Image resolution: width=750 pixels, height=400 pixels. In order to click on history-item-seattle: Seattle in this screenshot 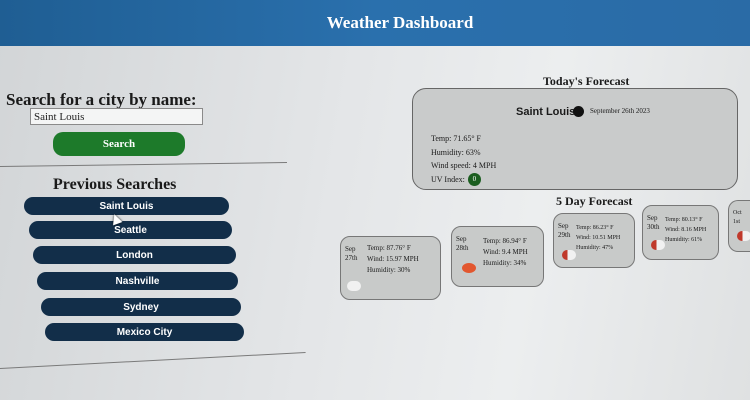, I will do `click(130, 230)`.